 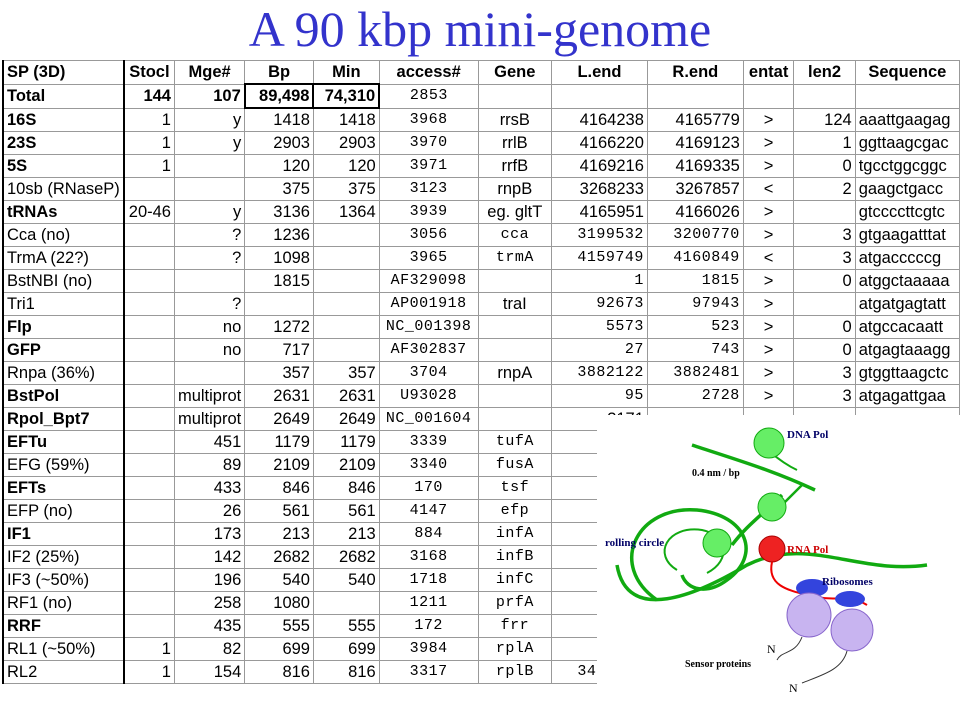 I want to click on table-row: Total 144 107 89,498 74,310 2853, so click(x=481, y=96).